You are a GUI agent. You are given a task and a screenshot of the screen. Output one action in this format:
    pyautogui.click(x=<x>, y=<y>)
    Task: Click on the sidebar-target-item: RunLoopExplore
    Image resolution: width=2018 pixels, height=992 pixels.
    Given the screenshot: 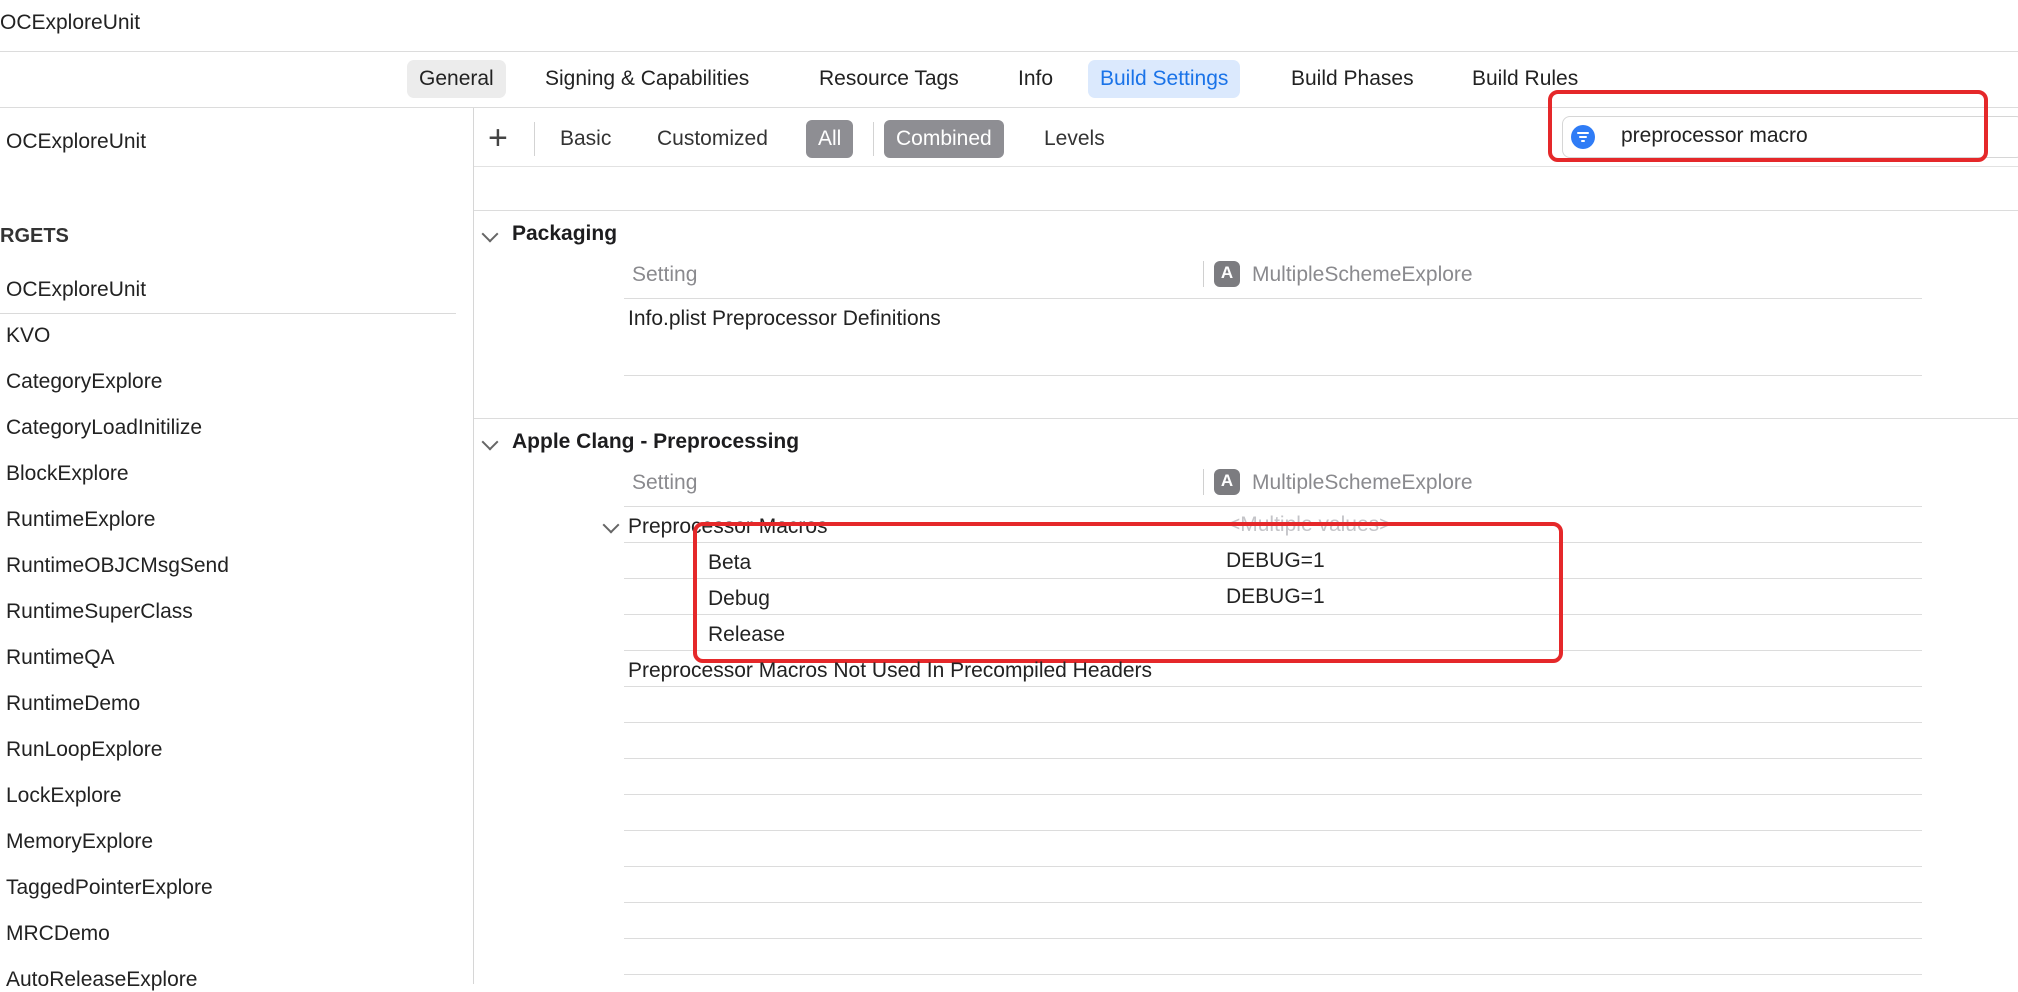 What is the action you would take?
    pyautogui.click(x=84, y=750)
    